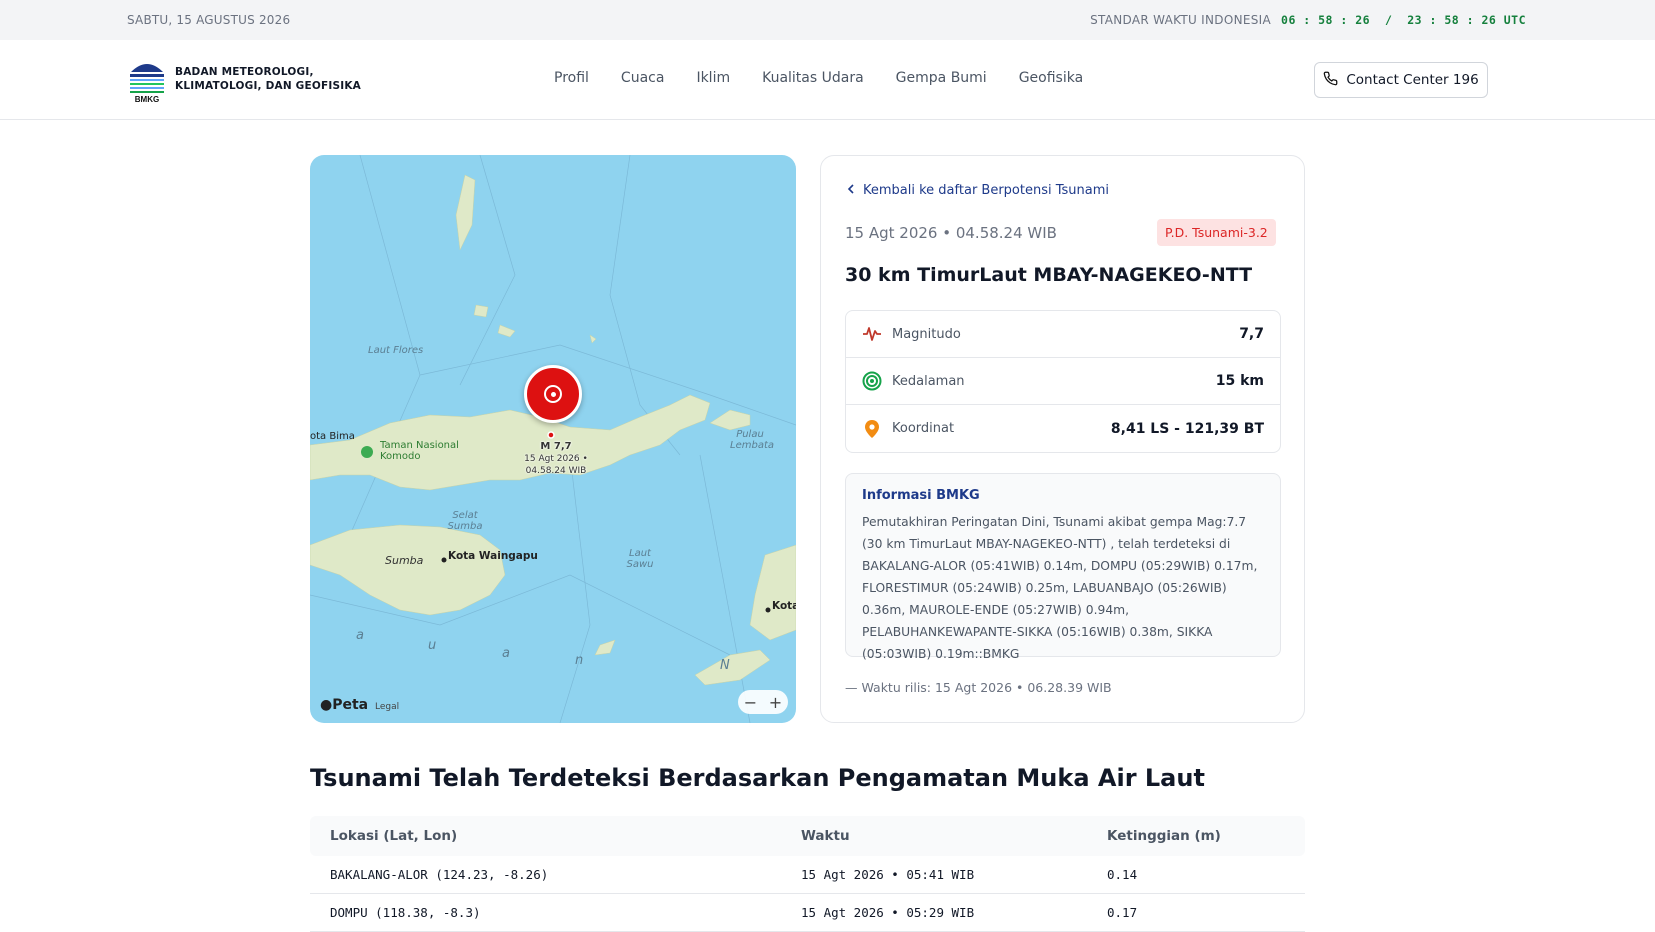  Describe the element at coordinates (643, 78) in the screenshot. I see `nav-cuaca: Cuaca` at that location.